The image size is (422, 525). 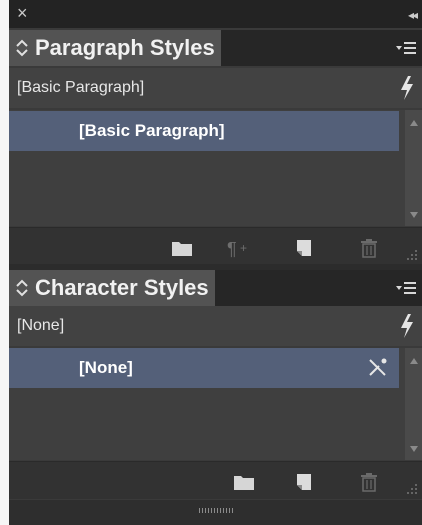 I want to click on panel-title: Character Styles, so click(x=122, y=287).